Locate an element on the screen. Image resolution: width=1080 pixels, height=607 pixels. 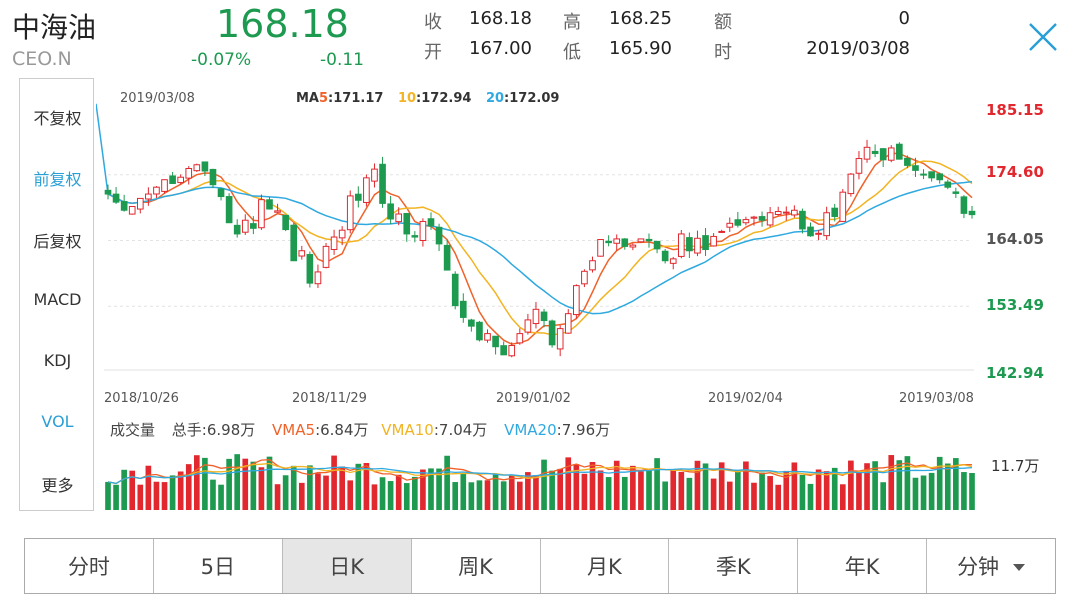
menu-kdj: KDJ is located at coordinates (57, 360).